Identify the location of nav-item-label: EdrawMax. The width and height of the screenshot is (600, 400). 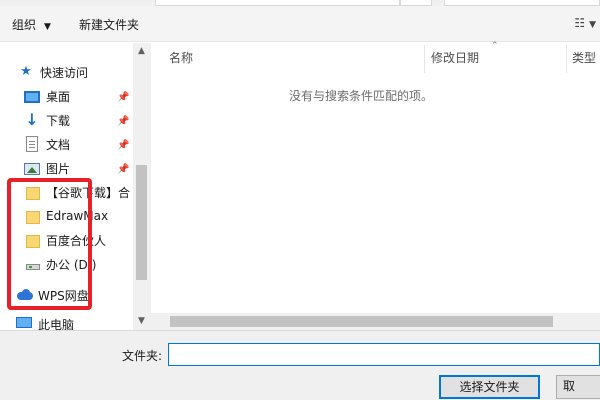
(77, 216).